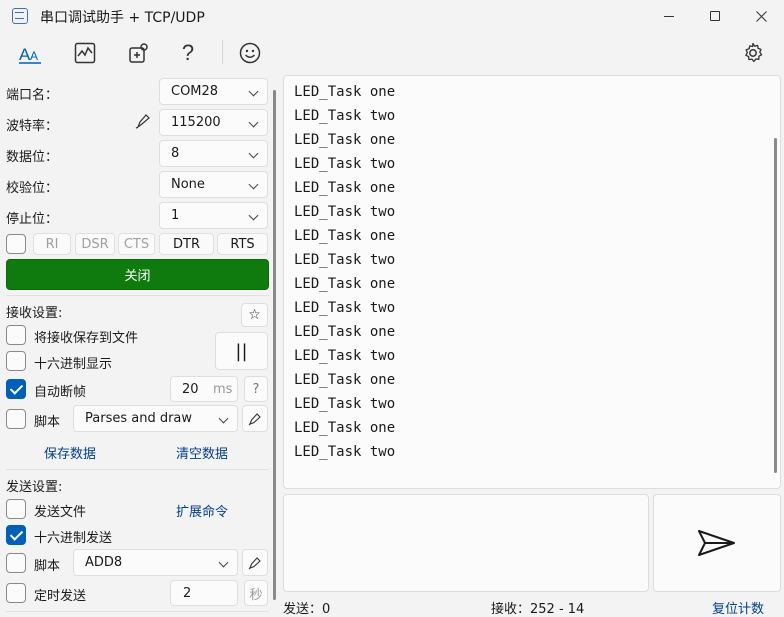 The image size is (784, 617). I want to click on minimize-button, so click(669, 16).